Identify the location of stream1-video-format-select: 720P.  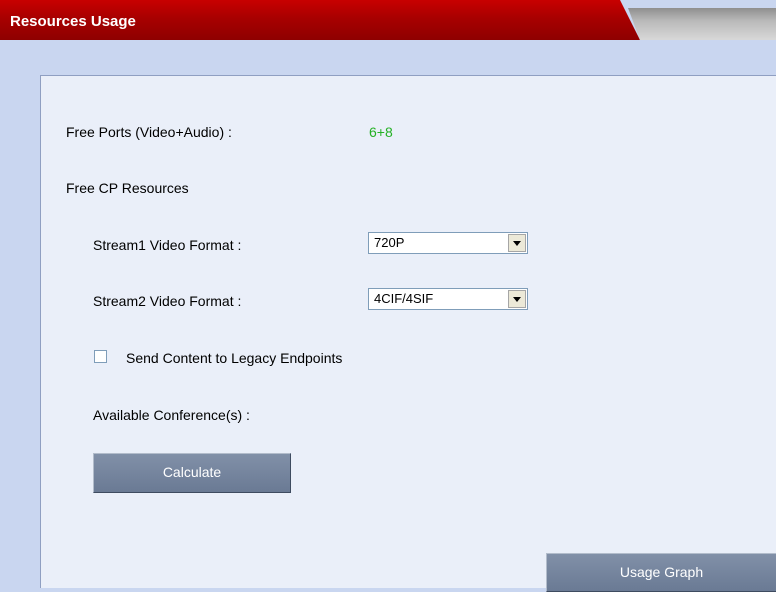
(448, 243).